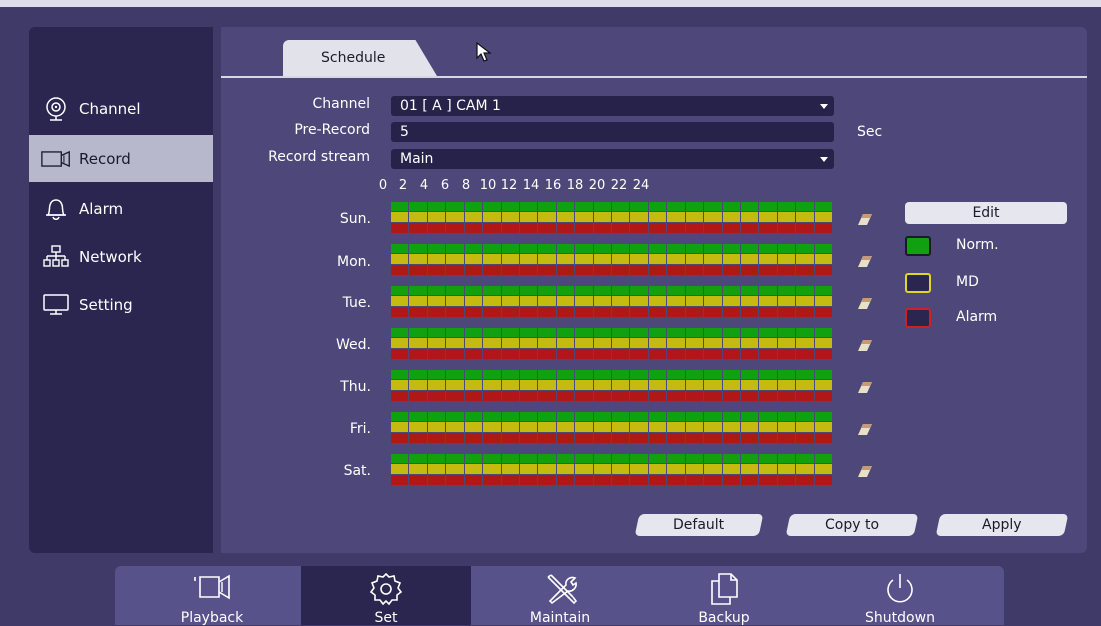 This screenshot has height=626, width=1101. Describe the element at coordinates (918, 246) in the screenshot. I see `legend-norm-swatch` at that location.